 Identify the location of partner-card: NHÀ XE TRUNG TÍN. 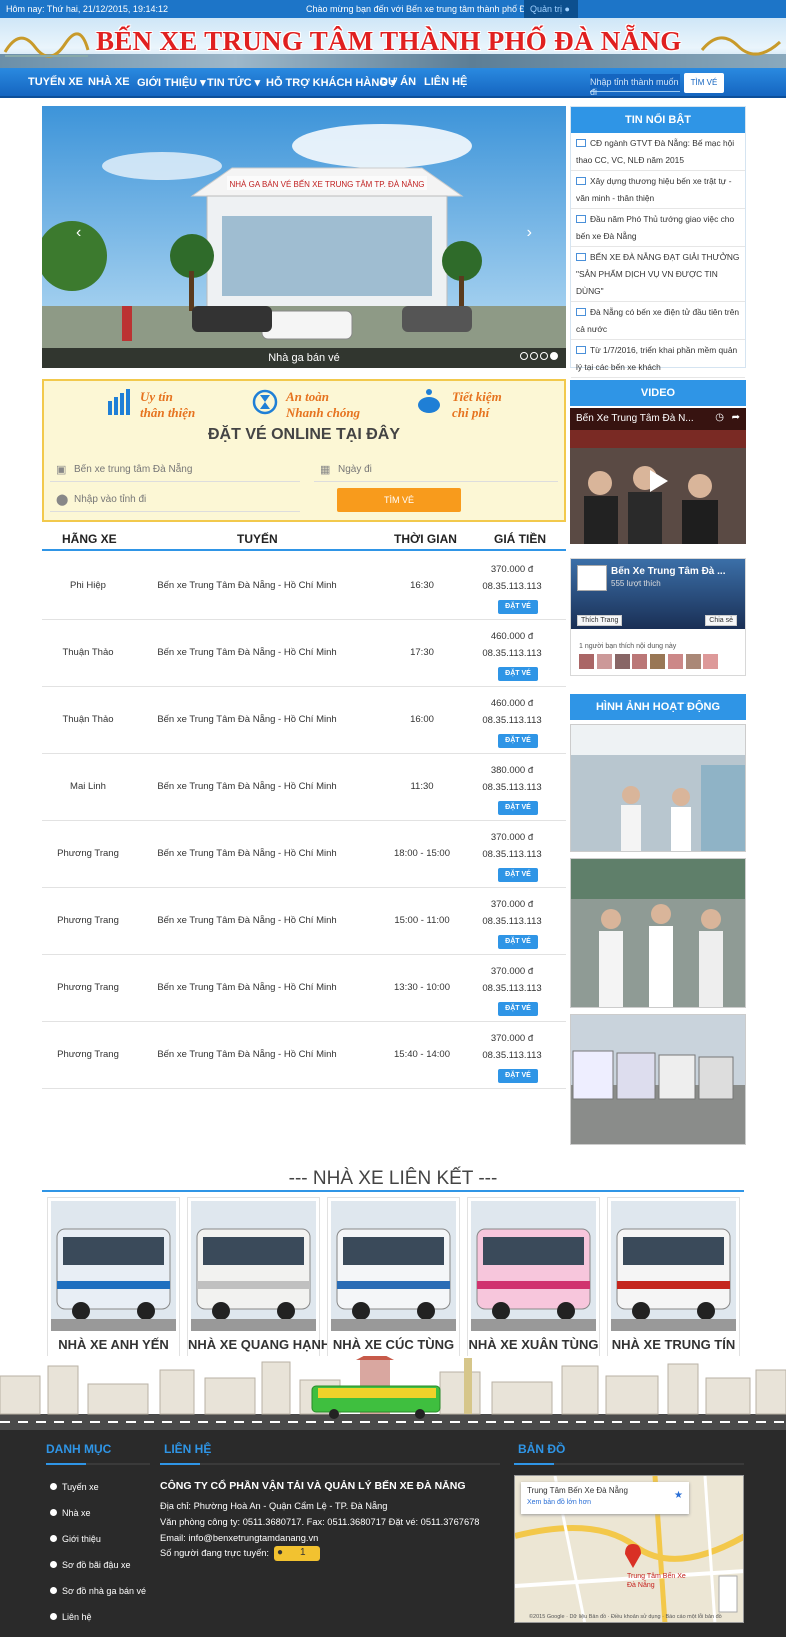
(673, 1277).